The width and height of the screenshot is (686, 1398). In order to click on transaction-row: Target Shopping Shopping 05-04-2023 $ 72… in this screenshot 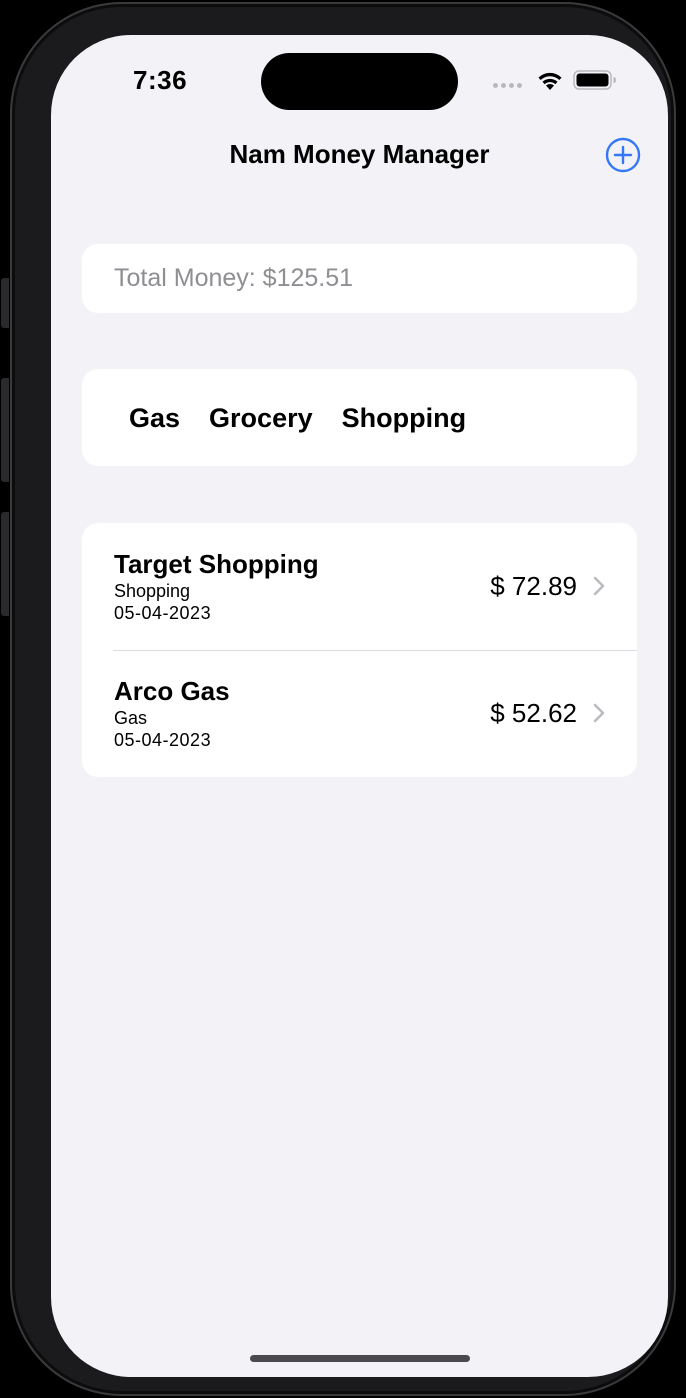, I will do `click(359, 586)`.